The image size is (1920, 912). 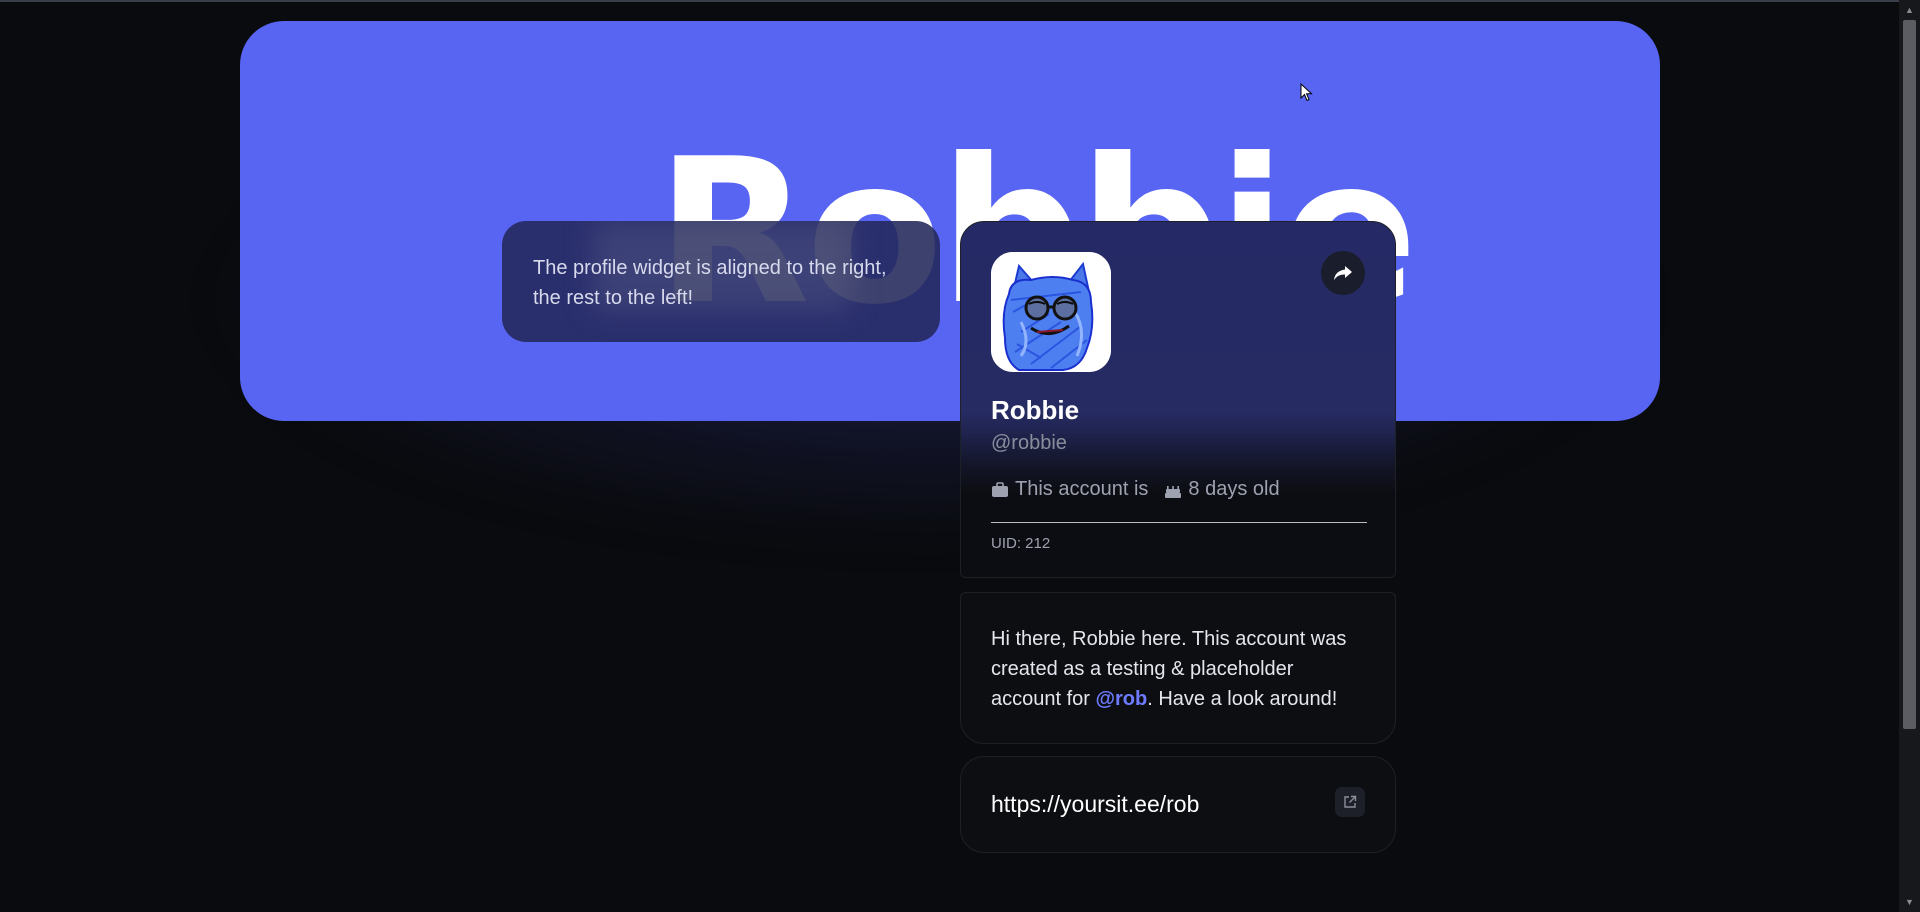 What do you see at coordinates (1306, 92) in the screenshot?
I see `mouse-cursor-icon` at bounding box center [1306, 92].